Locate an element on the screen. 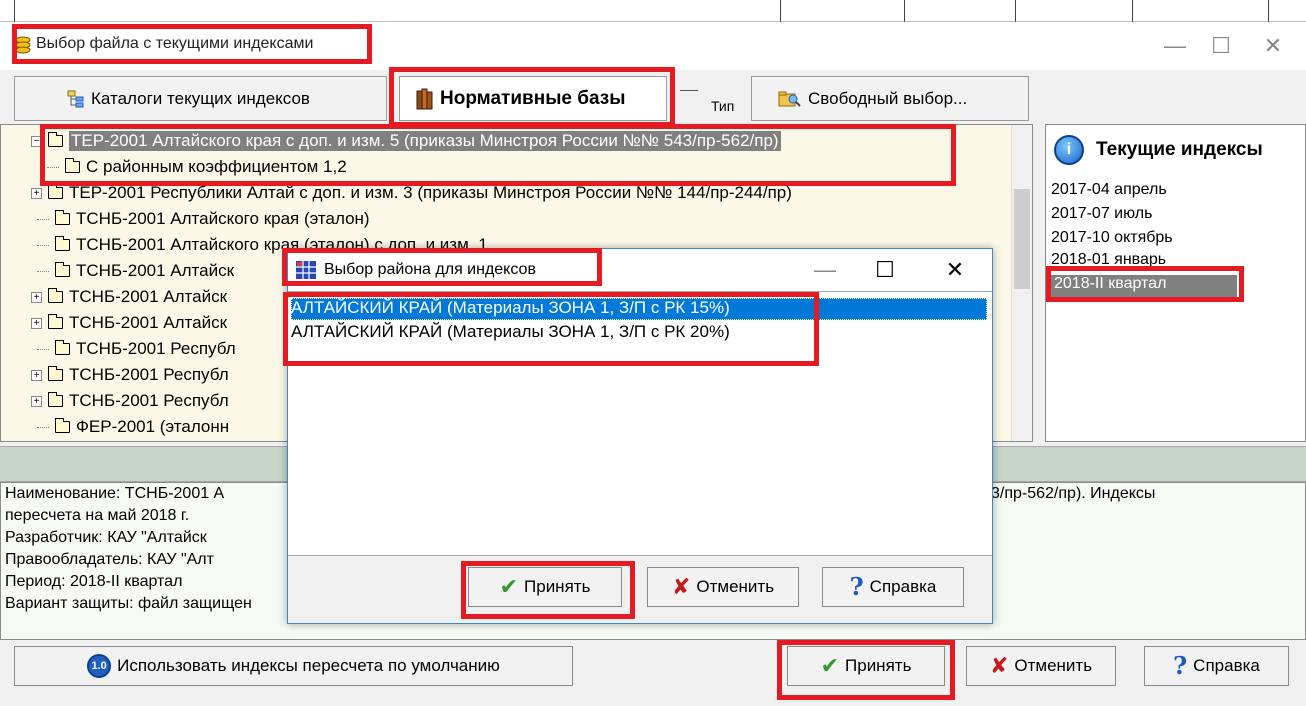  info-developer-line: Разработчик: КАУ "Алтайск is located at coordinates (106, 537).